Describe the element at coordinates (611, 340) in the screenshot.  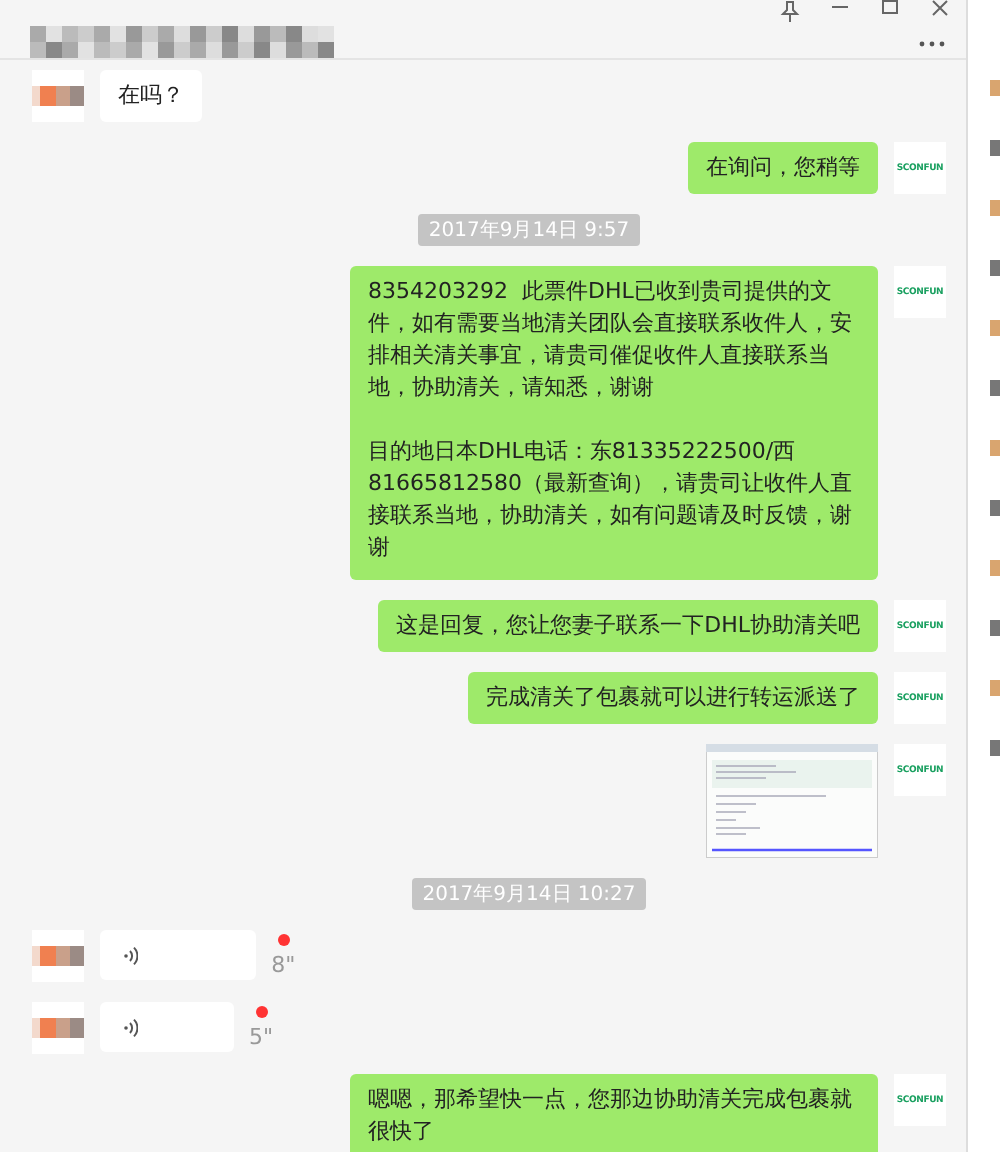
I see `message-text: 8354203292 此票件DHL已收到贵司提供的文件，如有需要当地清关团队会直接联系收件人，安排相关清关事宜，请贵司催促收件人直接联系当地，协助清关，请知悉，谢谢` at that location.